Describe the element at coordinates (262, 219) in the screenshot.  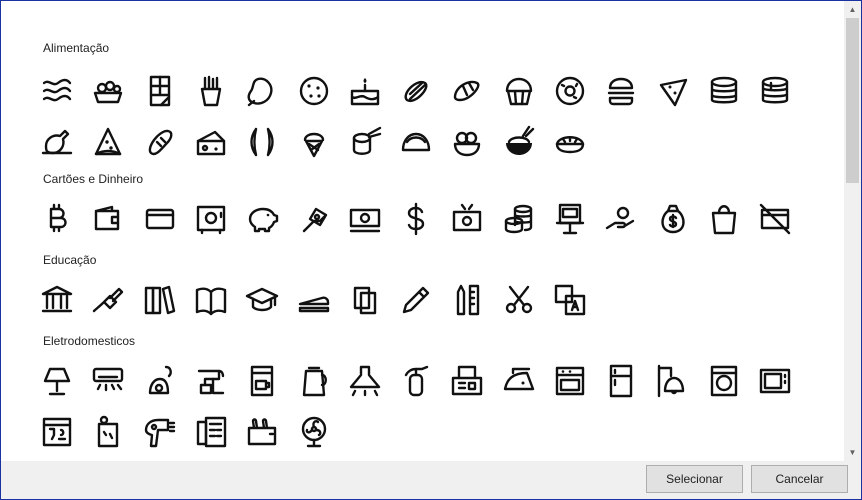
I see `piggy-bank-icon` at that location.